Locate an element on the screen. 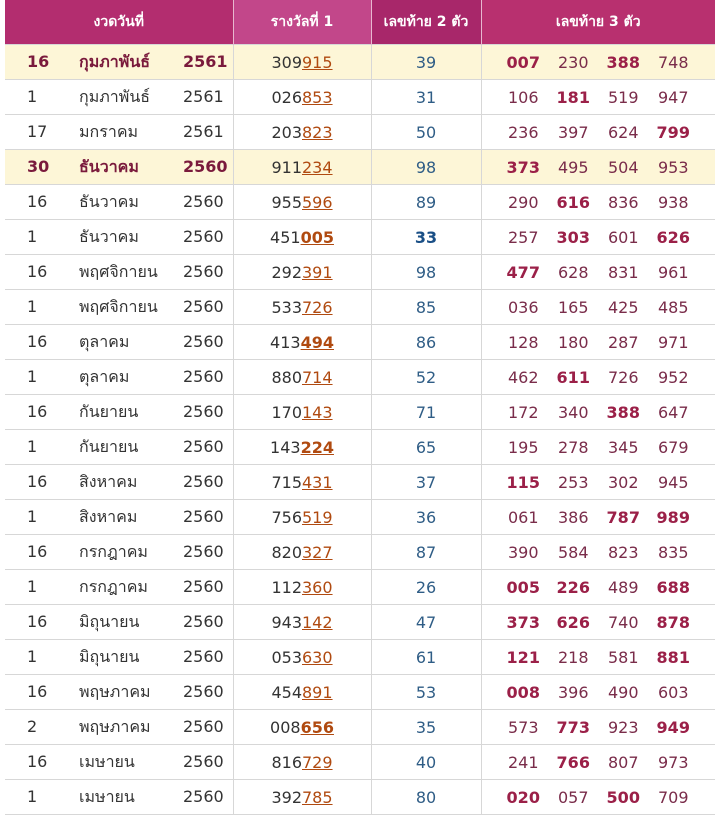 Image resolution: width=718 pixels, height=821 pixels. last-three-number: 373 is located at coordinates (523, 167).